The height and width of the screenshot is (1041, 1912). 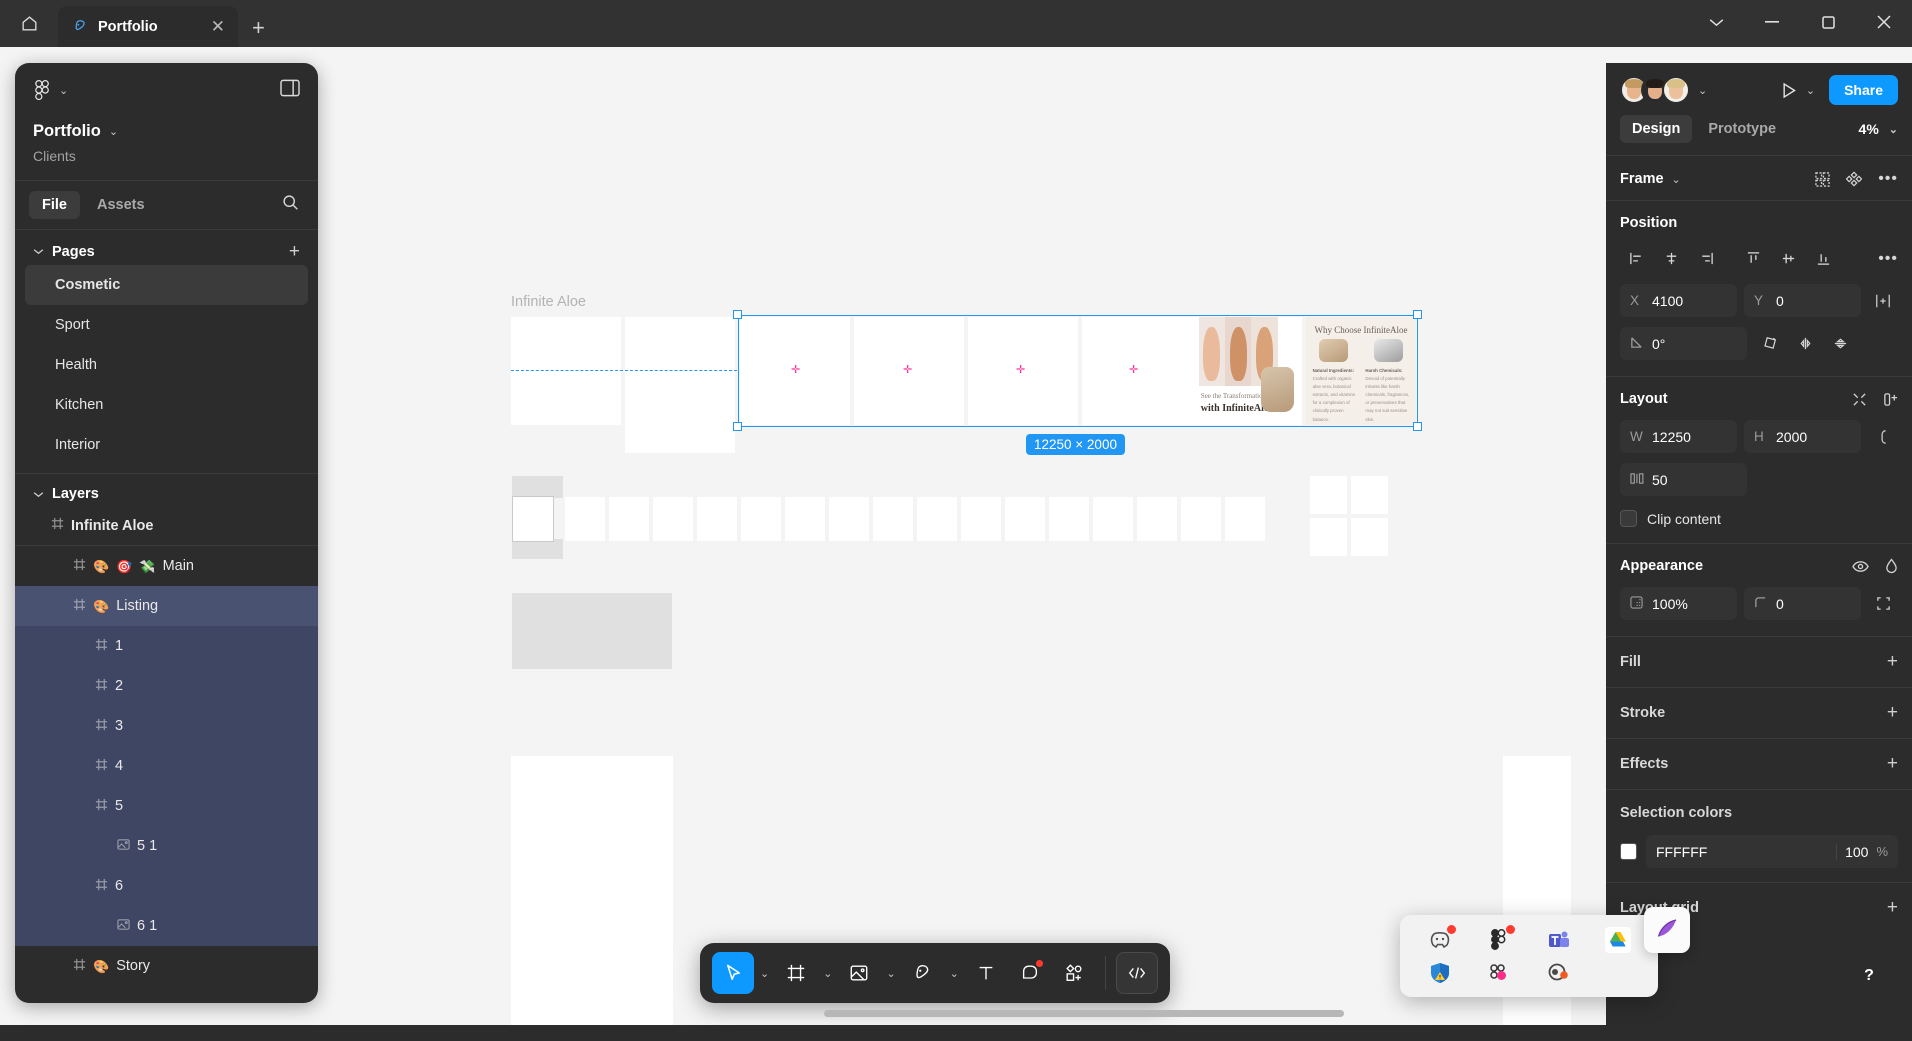 What do you see at coordinates (54, 205) in the screenshot?
I see `tab-file: File` at bounding box center [54, 205].